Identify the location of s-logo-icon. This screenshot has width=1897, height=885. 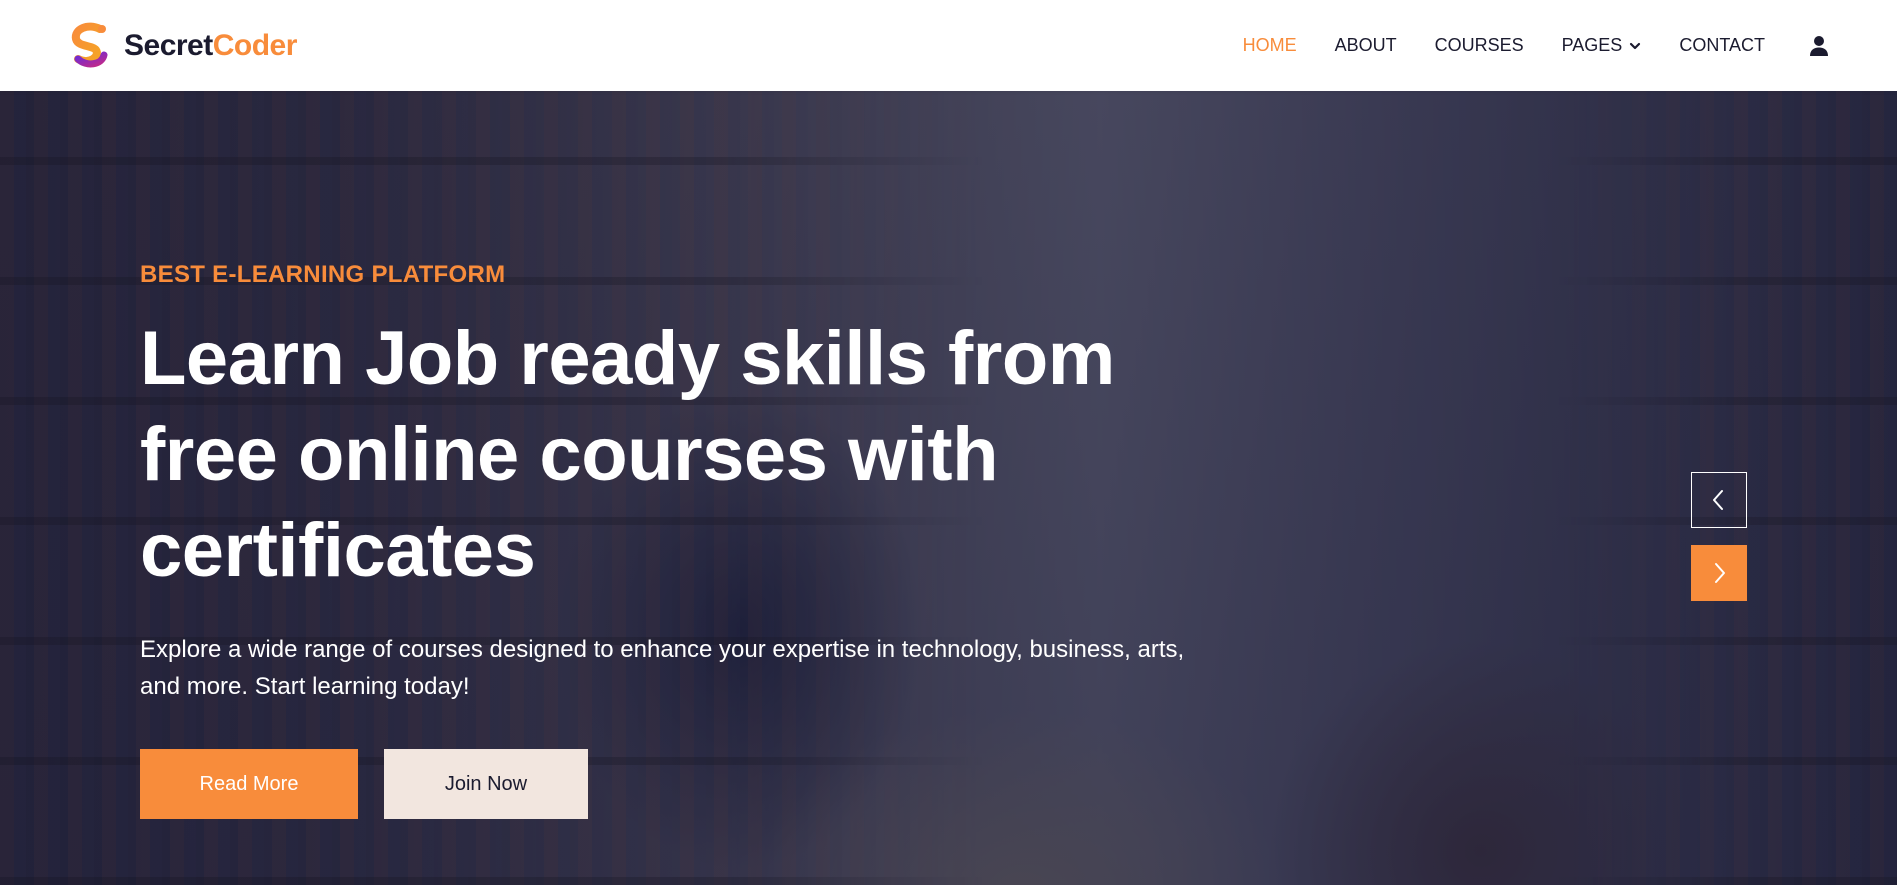
(89, 44).